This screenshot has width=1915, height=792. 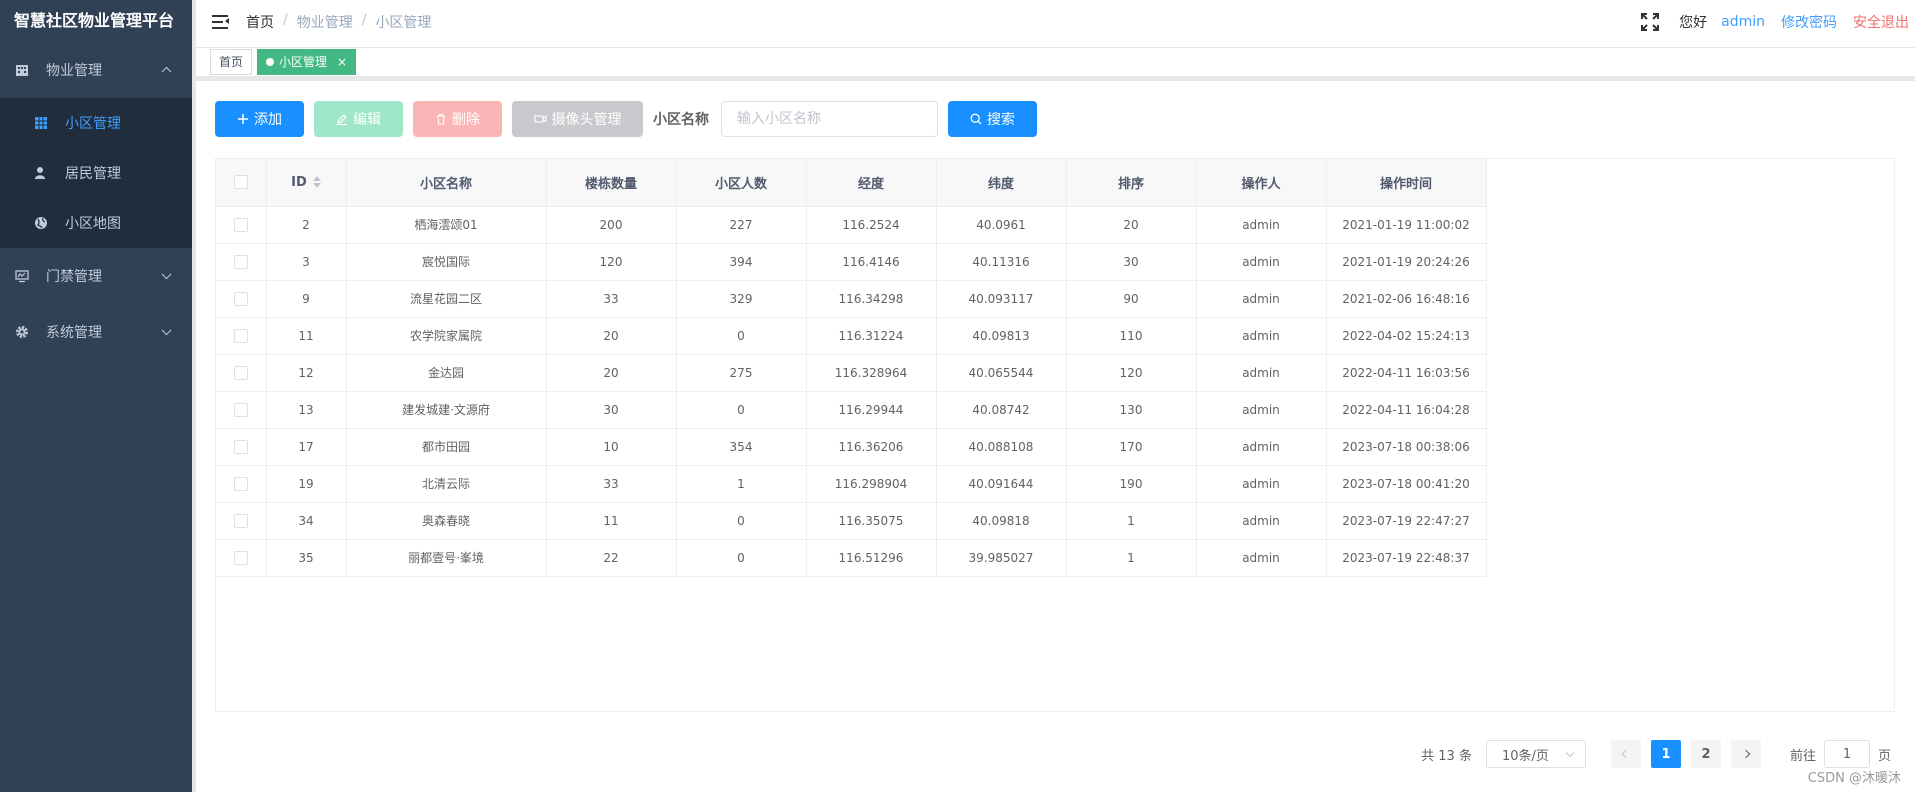 What do you see at coordinates (1131, 521) in the screenshot?
I see `cell-sort: 1` at bounding box center [1131, 521].